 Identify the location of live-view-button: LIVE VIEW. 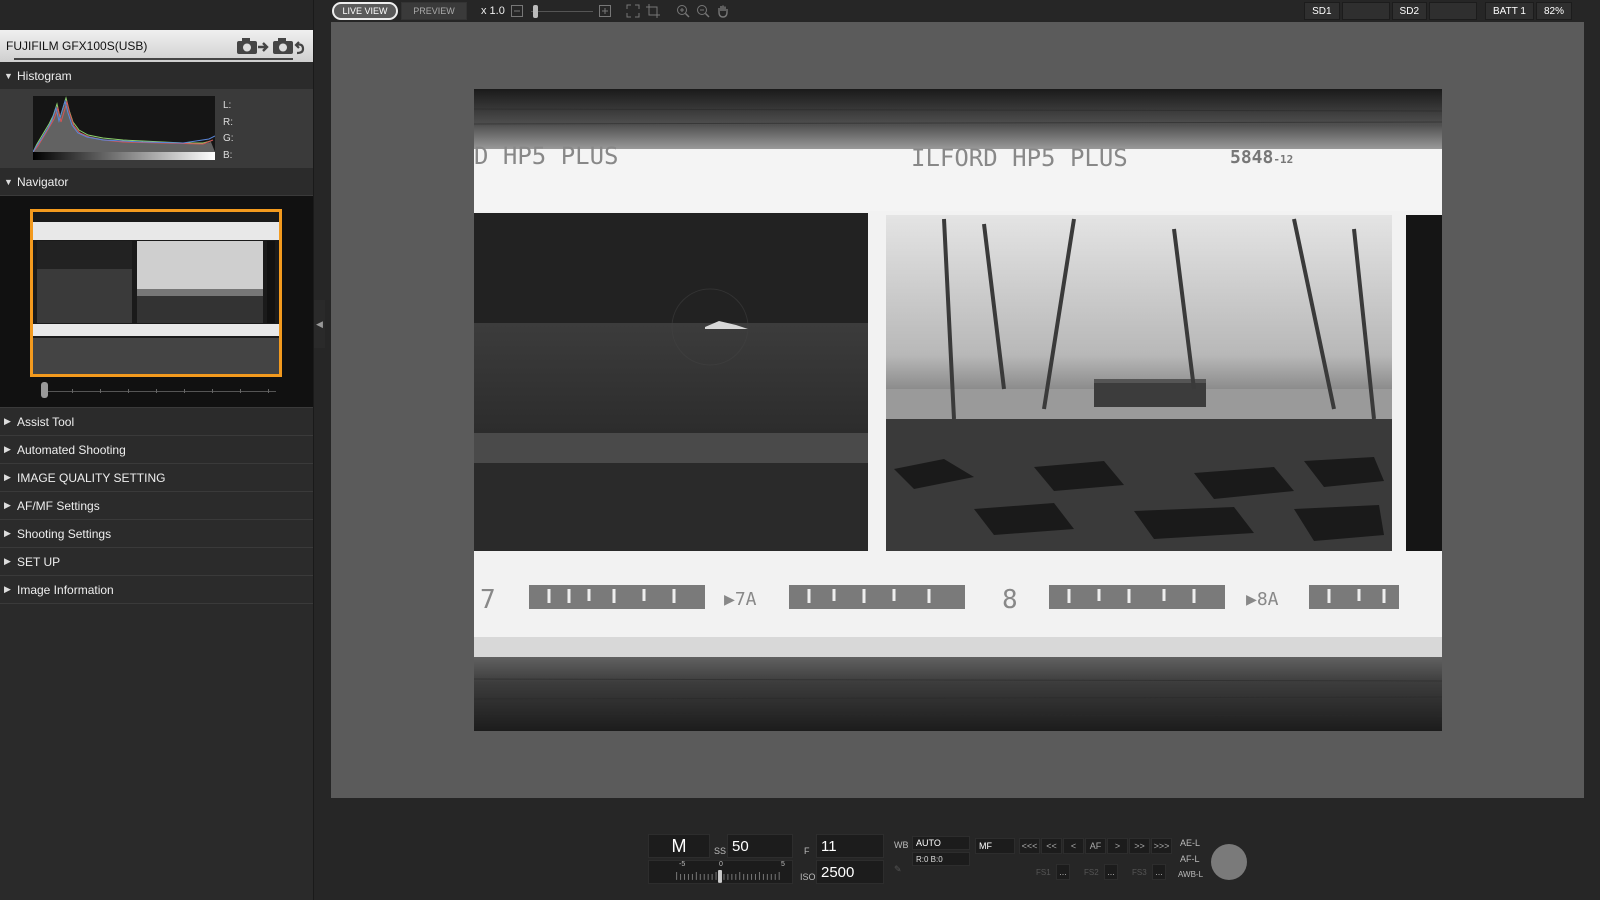
(365, 11).